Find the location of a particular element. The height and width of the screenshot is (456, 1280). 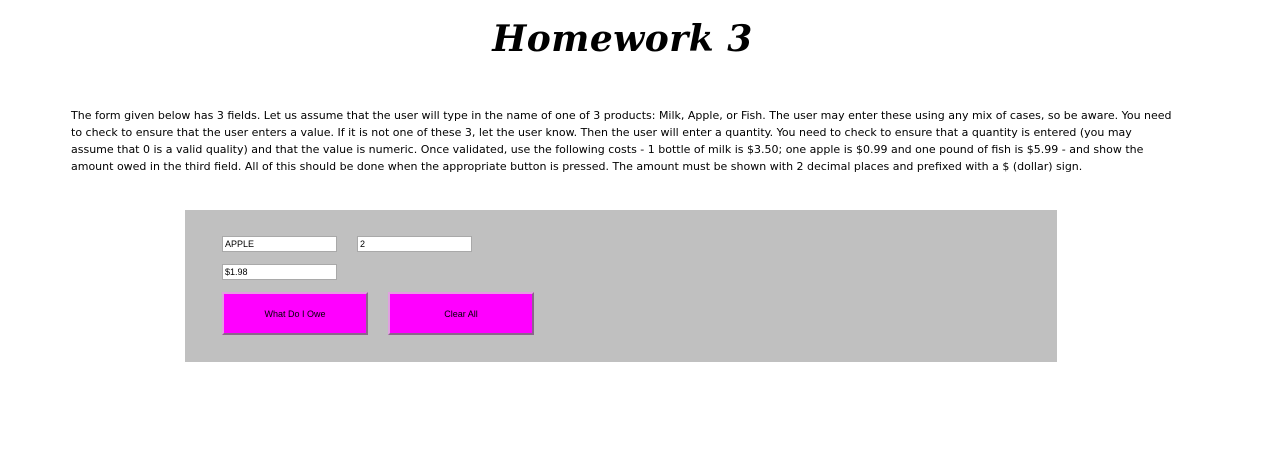

page-title: Homework 3 is located at coordinates (622, 39).